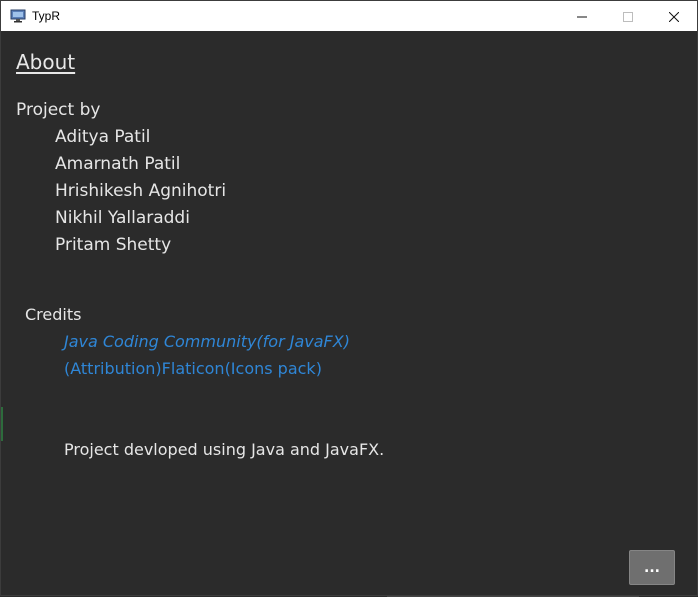  I want to click on minimize-icon, so click(582, 16).